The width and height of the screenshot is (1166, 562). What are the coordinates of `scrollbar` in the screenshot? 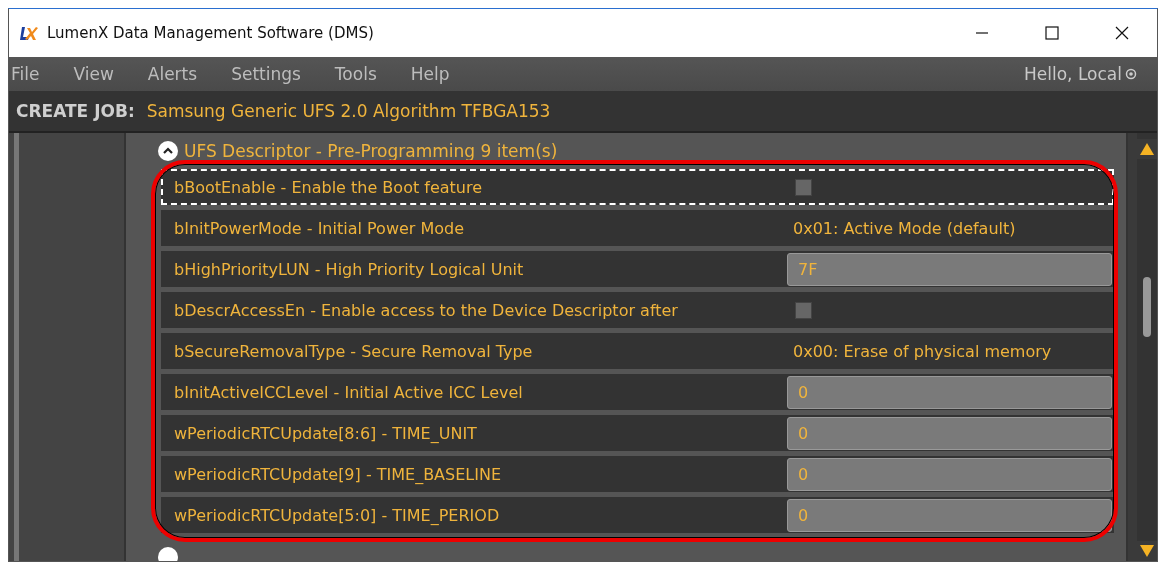 It's located at (1147, 347).